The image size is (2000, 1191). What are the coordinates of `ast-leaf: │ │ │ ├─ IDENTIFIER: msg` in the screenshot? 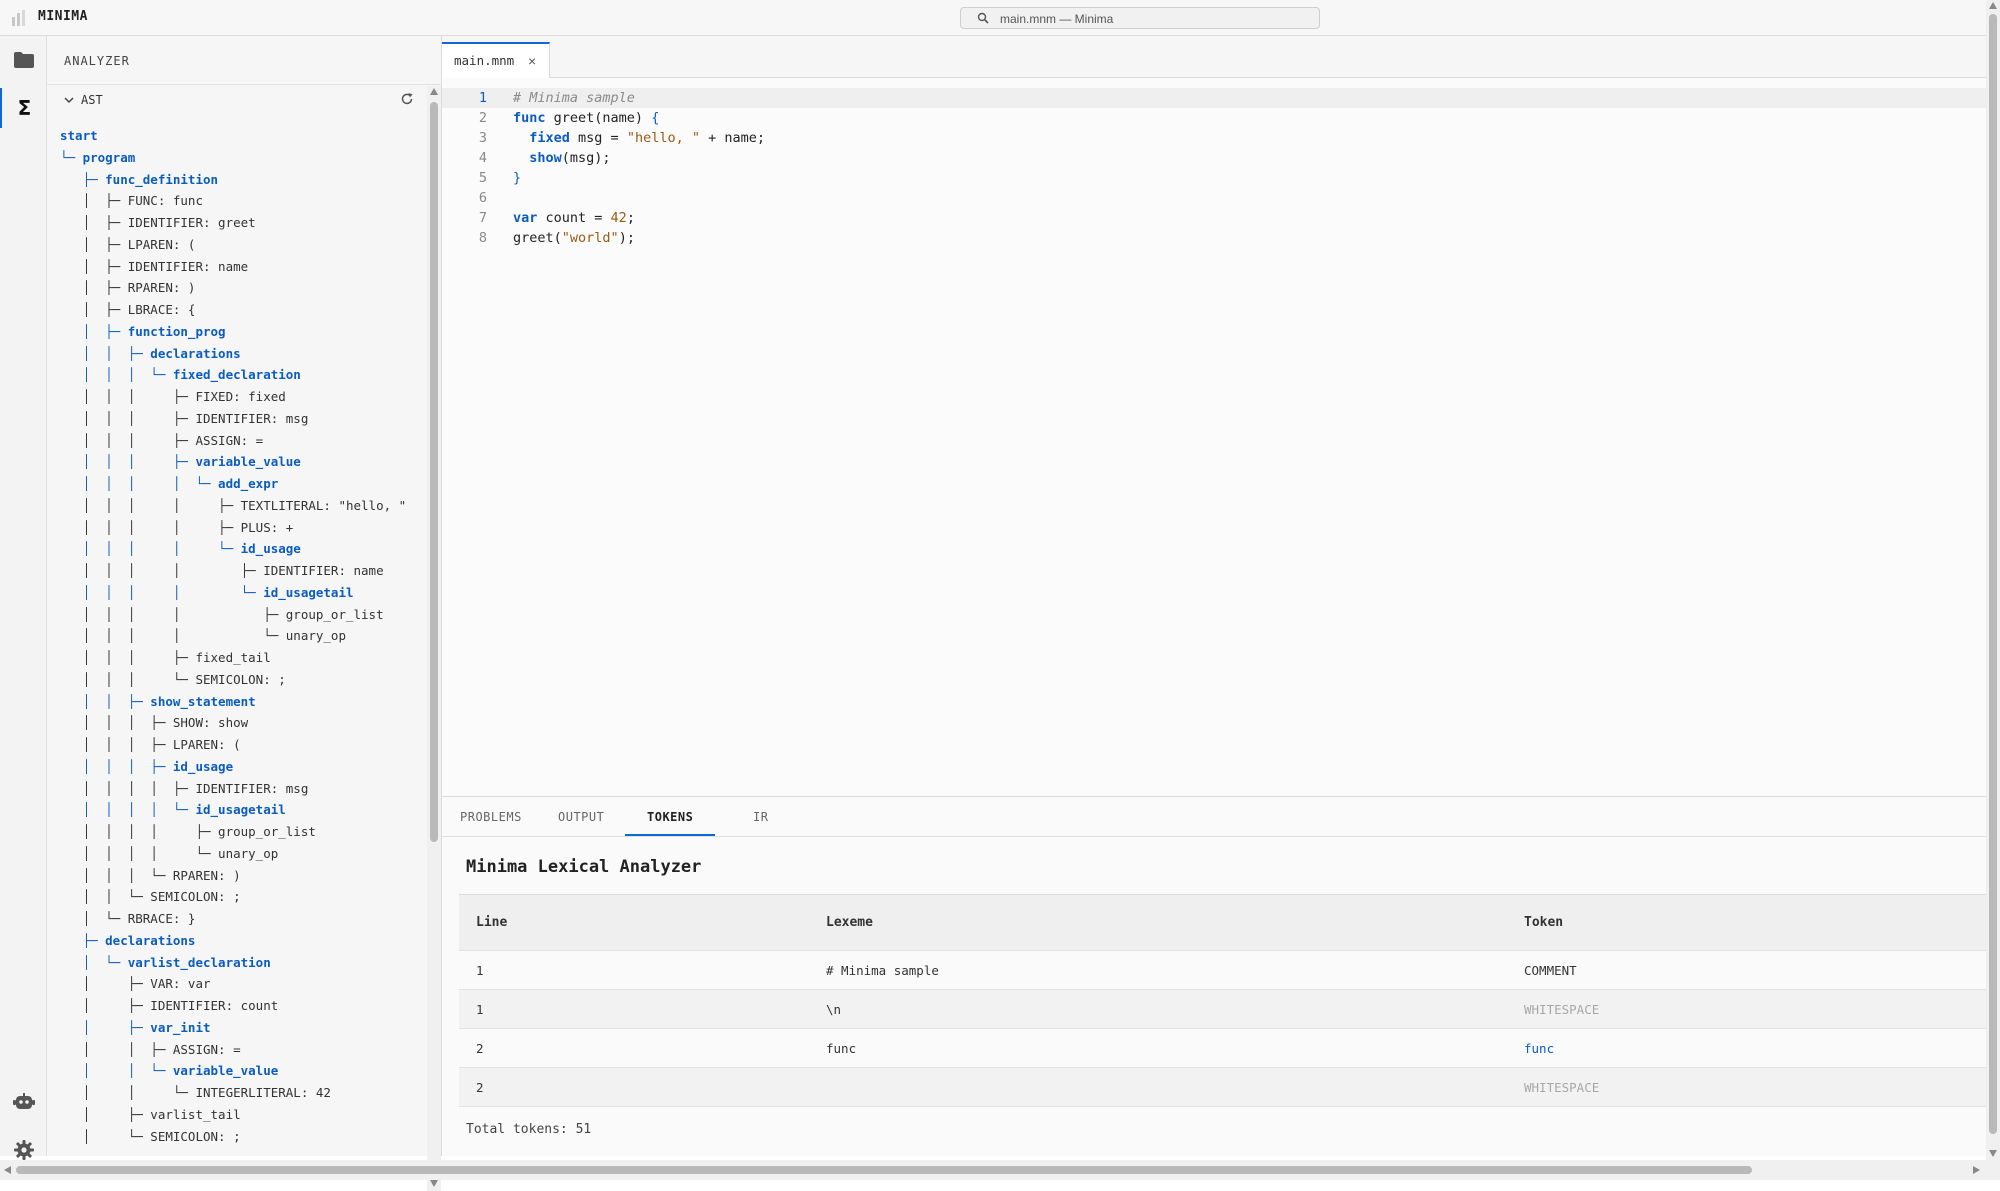 It's located at (242, 419).